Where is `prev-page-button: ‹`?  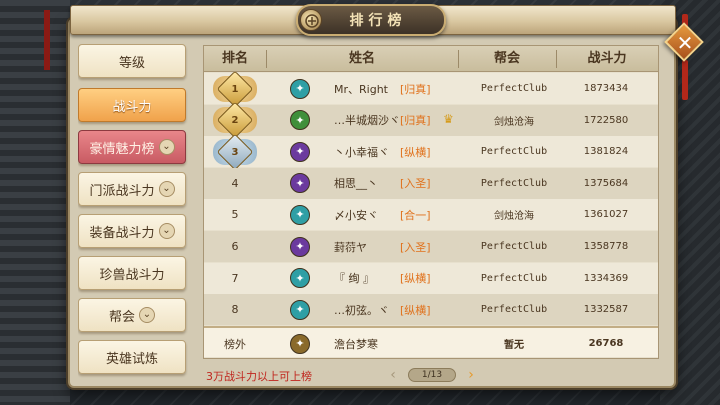
prev-page-button: ‹ is located at coordinates (393, 375).